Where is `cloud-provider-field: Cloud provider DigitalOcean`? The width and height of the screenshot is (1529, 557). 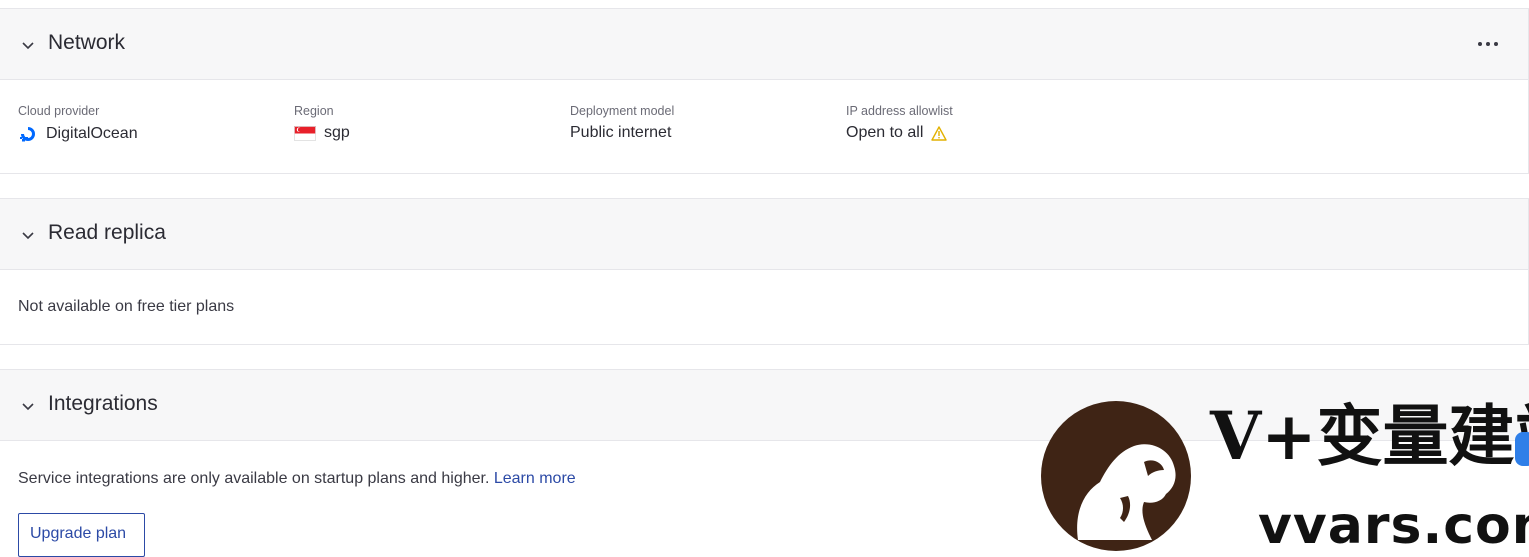
cloud-provider-field: Cloud provider DigitalOcean is located at coordinates (78, 124).